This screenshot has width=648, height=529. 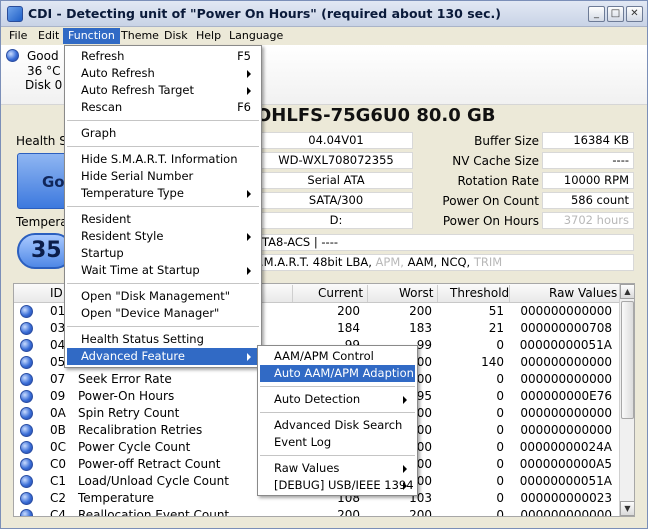 I want to click on menu-item-startup: Startup, so click(x=163, y=253).